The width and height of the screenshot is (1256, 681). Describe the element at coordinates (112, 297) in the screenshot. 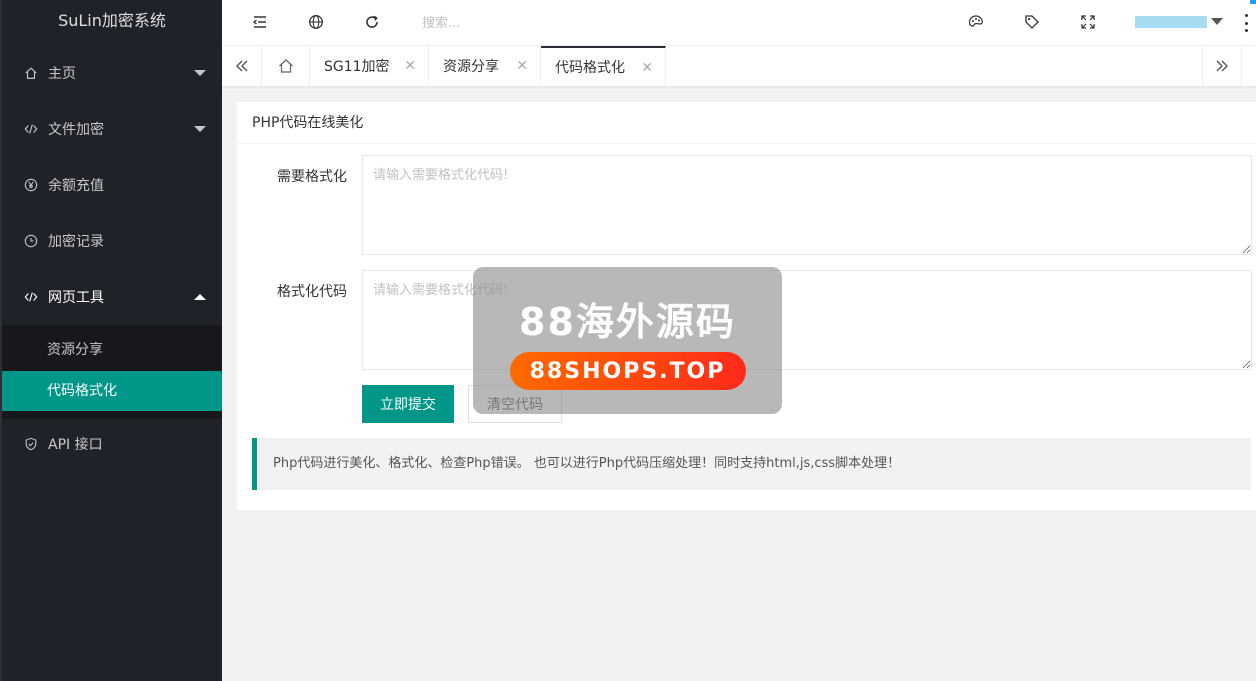

I see `sidebar-item-web-tools: 网页工具` at that location.